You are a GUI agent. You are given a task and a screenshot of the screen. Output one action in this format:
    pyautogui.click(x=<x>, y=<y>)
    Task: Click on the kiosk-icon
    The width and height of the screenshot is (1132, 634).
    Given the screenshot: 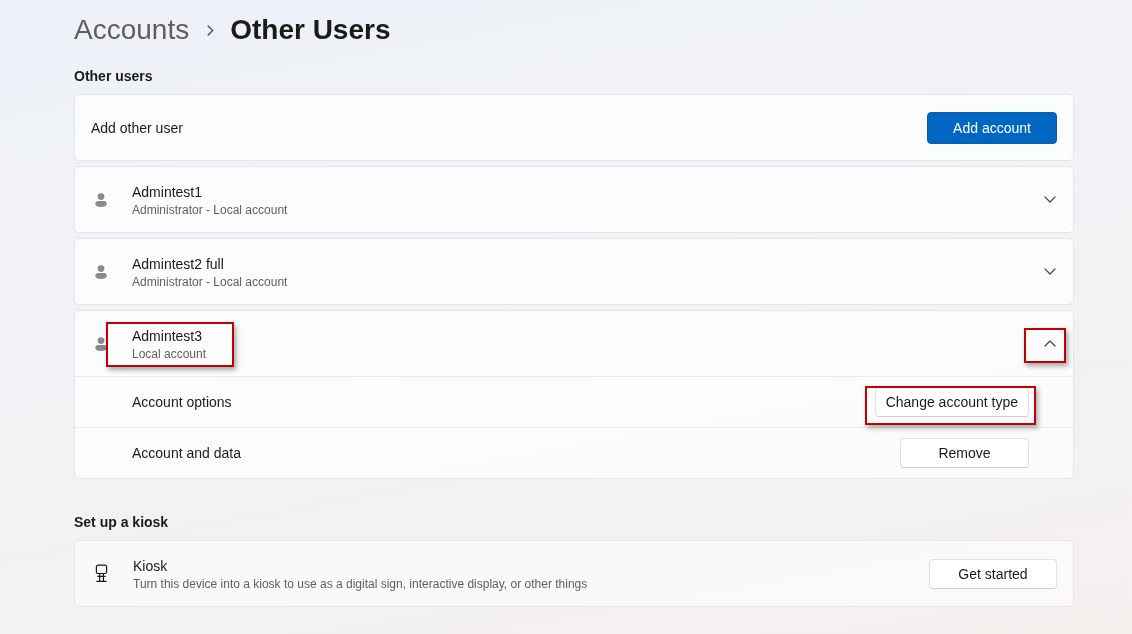 What is the action you would take?
    pyautogui.click(x=101, y=573)
    